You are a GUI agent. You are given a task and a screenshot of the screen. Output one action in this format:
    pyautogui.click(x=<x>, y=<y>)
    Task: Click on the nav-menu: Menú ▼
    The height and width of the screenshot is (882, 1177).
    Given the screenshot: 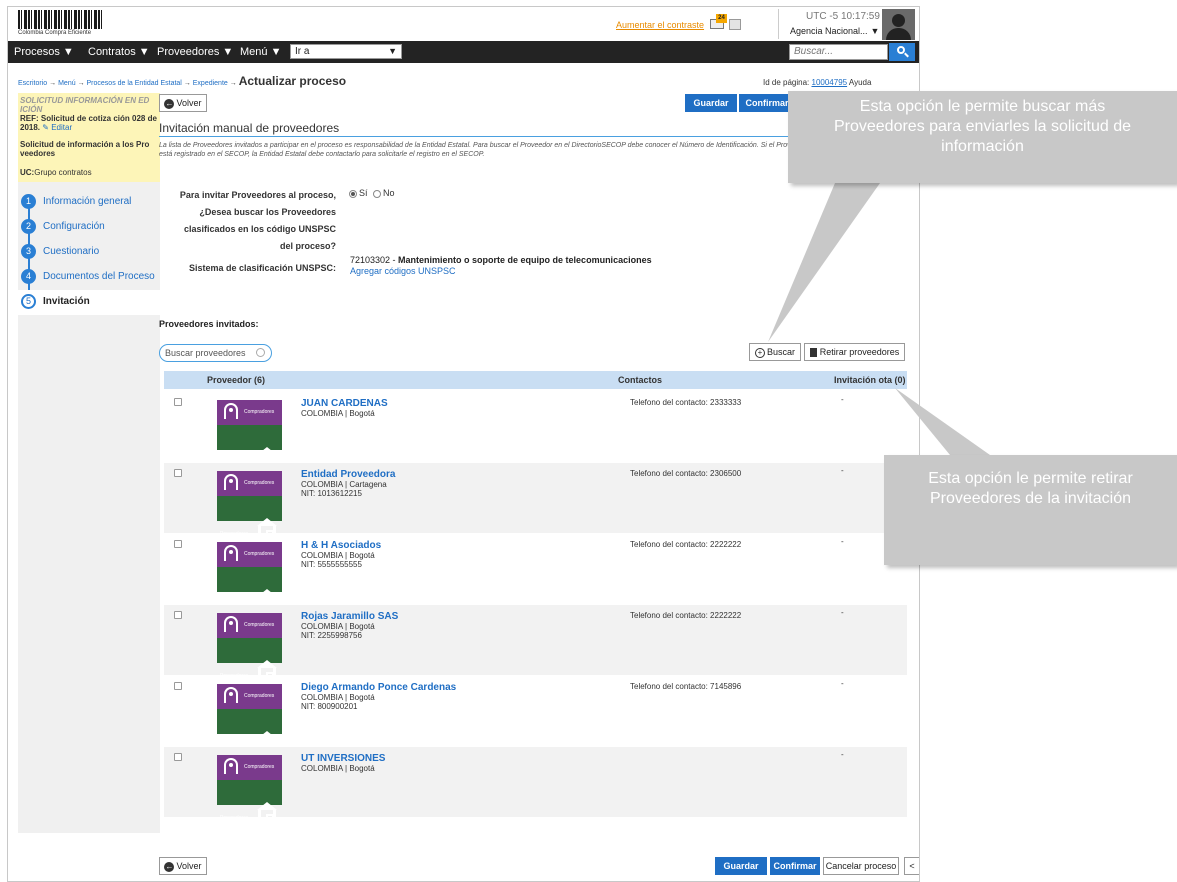 What is the action you would take?
    pyautogui.click(x=260, y=52)
    